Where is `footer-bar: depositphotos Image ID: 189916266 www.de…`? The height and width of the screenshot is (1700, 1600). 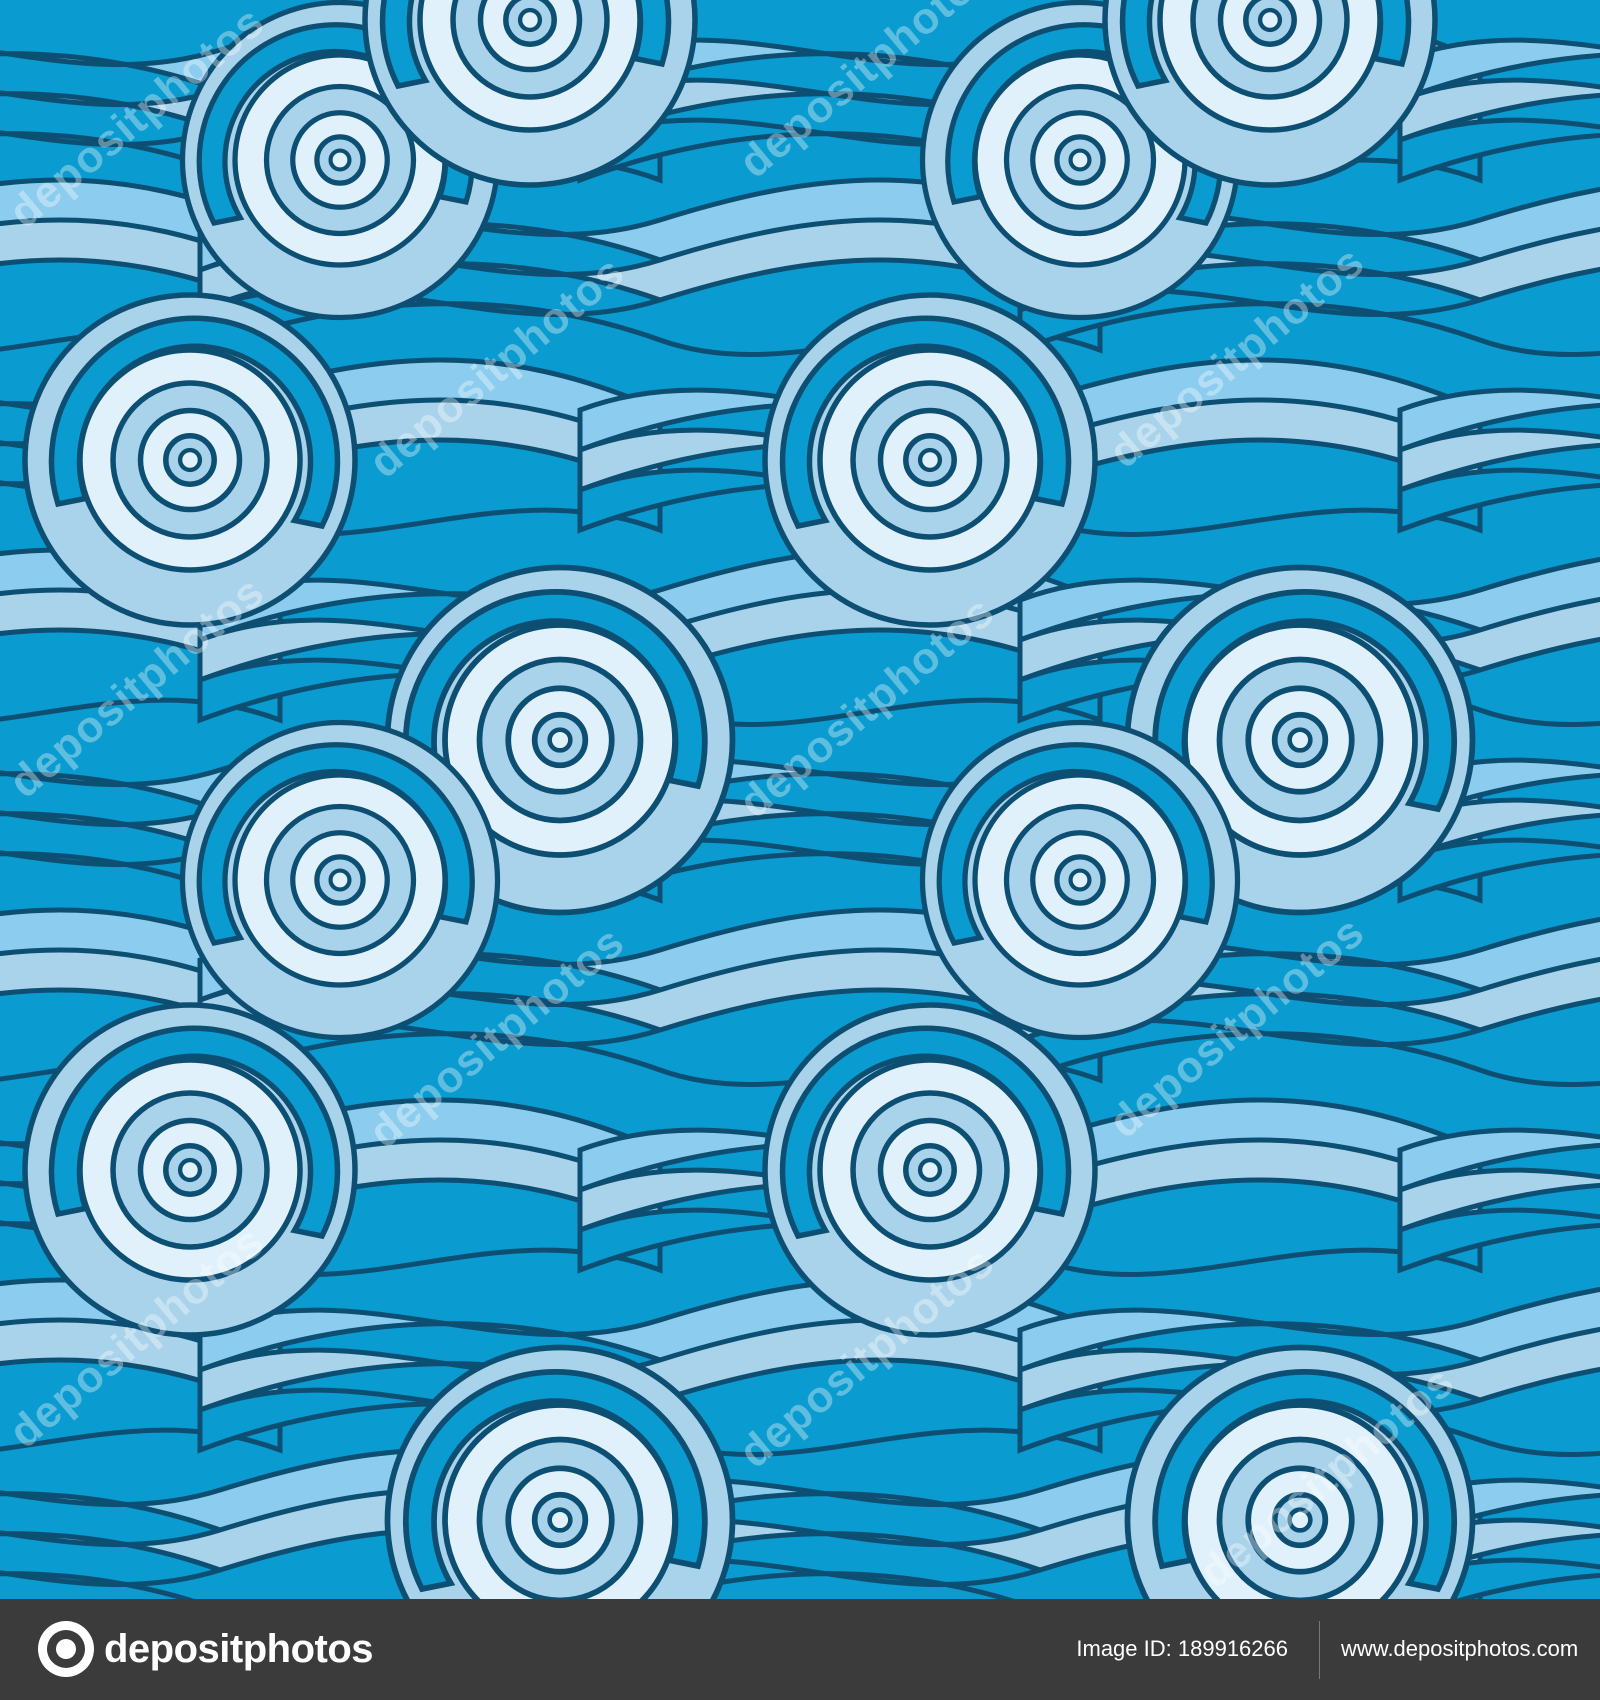 footer-bar: depositphotos Image ID: 189916266 www.de… is located at coordinates (800, 1649).